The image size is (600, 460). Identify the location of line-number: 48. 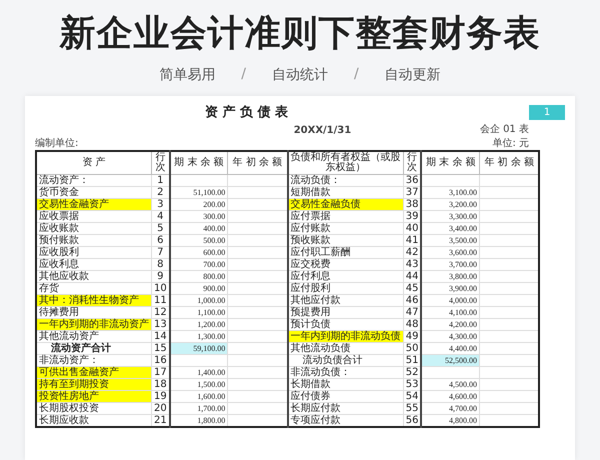
(412, 324).